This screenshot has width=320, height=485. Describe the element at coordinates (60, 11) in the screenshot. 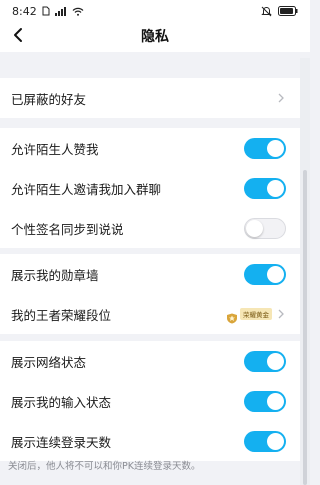

I see `signal-icon` at that location.